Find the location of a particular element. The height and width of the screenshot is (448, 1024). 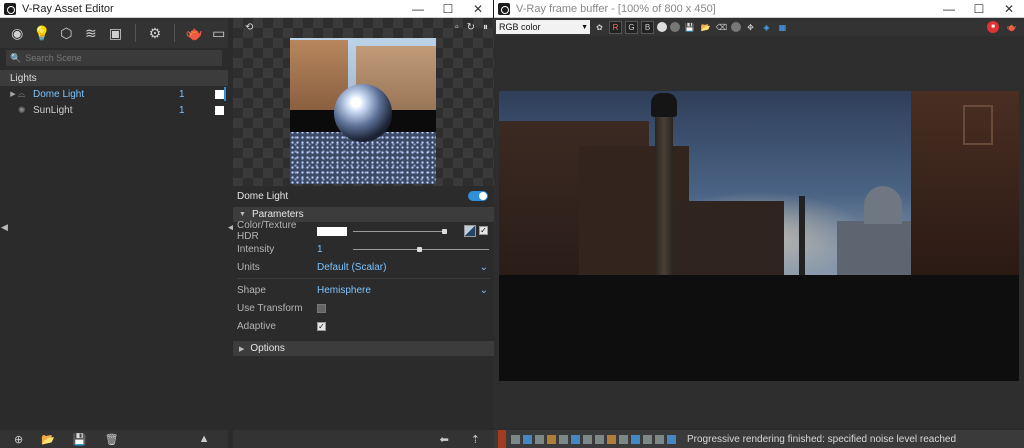

divider is located at coordinates (363, 278).